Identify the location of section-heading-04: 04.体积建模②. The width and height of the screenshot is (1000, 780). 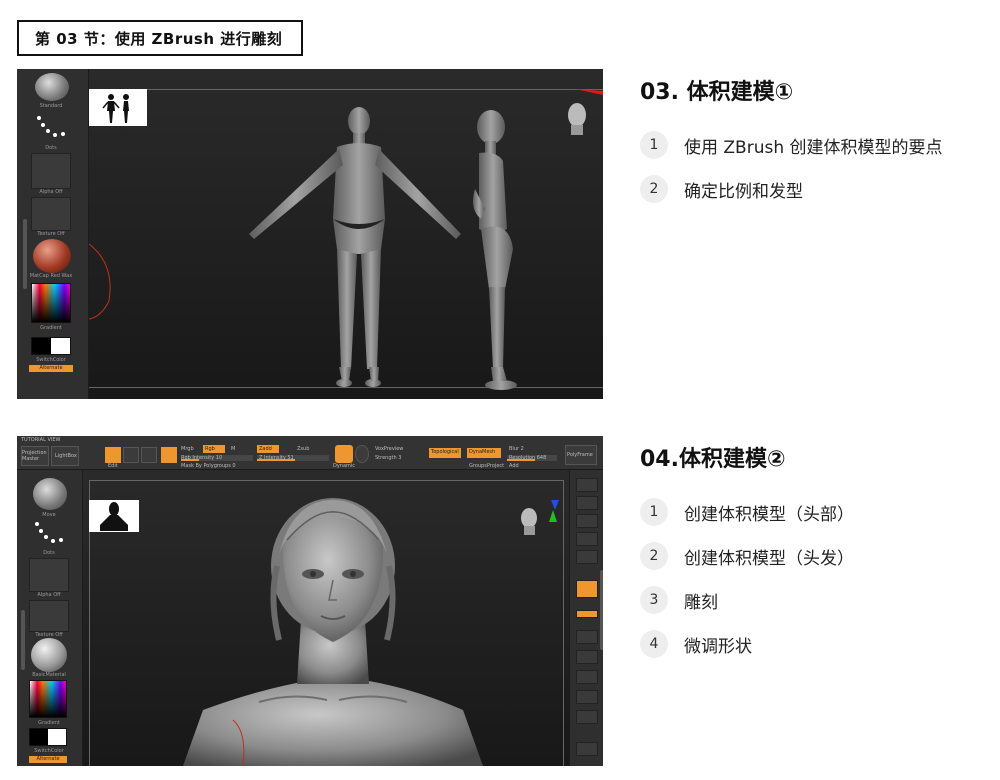
(713, 459).